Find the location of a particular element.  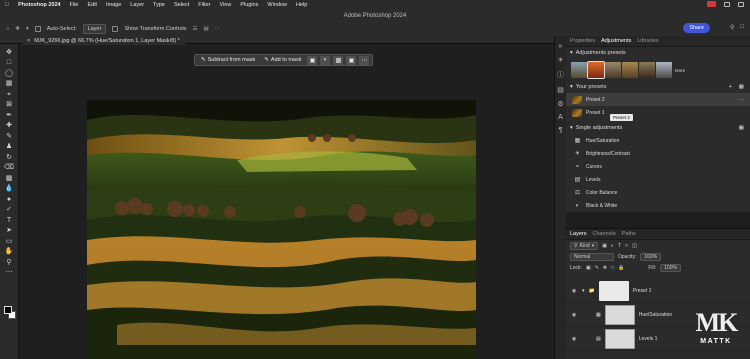

learn-icon: ☀ is located at coordinates (560, 60).